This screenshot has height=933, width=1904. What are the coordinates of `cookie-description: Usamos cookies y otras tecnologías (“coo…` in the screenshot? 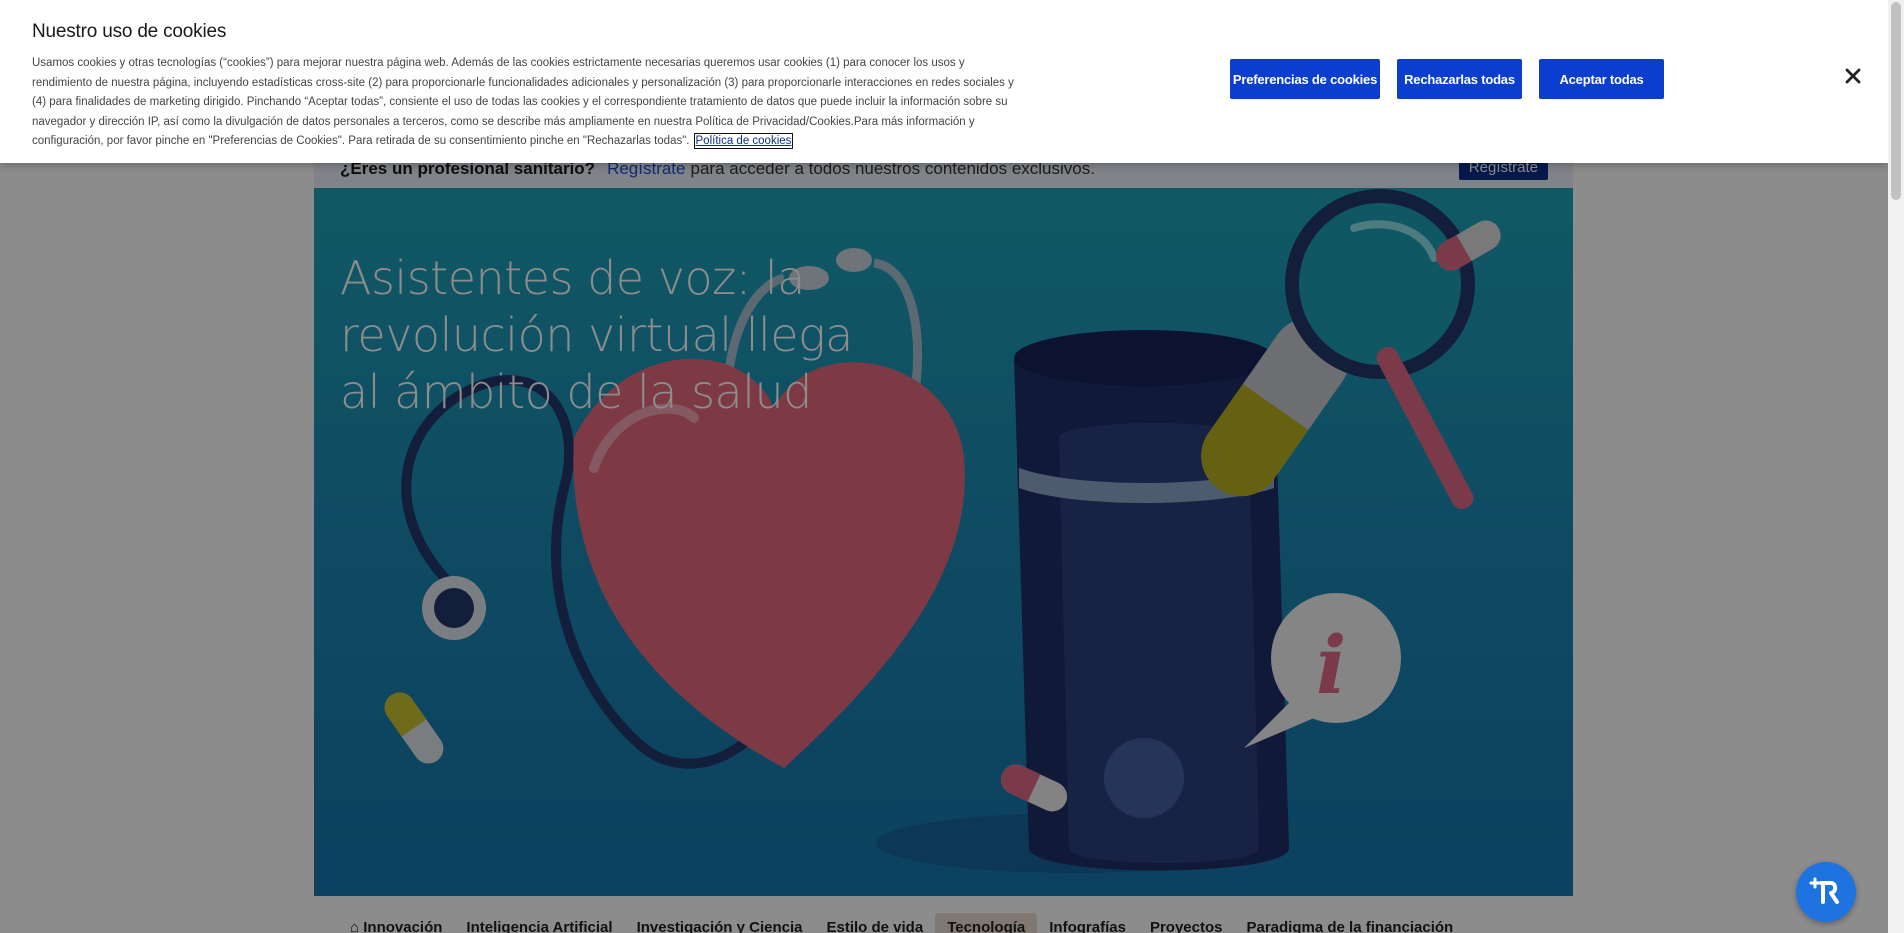 It's located at (523, 102).